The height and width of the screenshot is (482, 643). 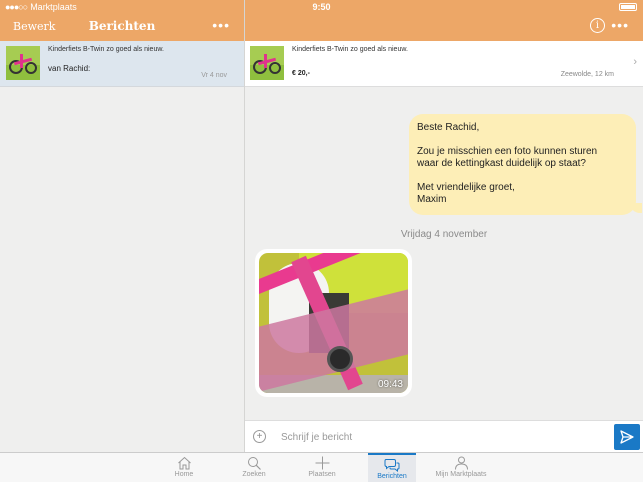 I want to click on status-bar: ●●●○○ Marktplaats 9:50, so click(x=321, y=7).